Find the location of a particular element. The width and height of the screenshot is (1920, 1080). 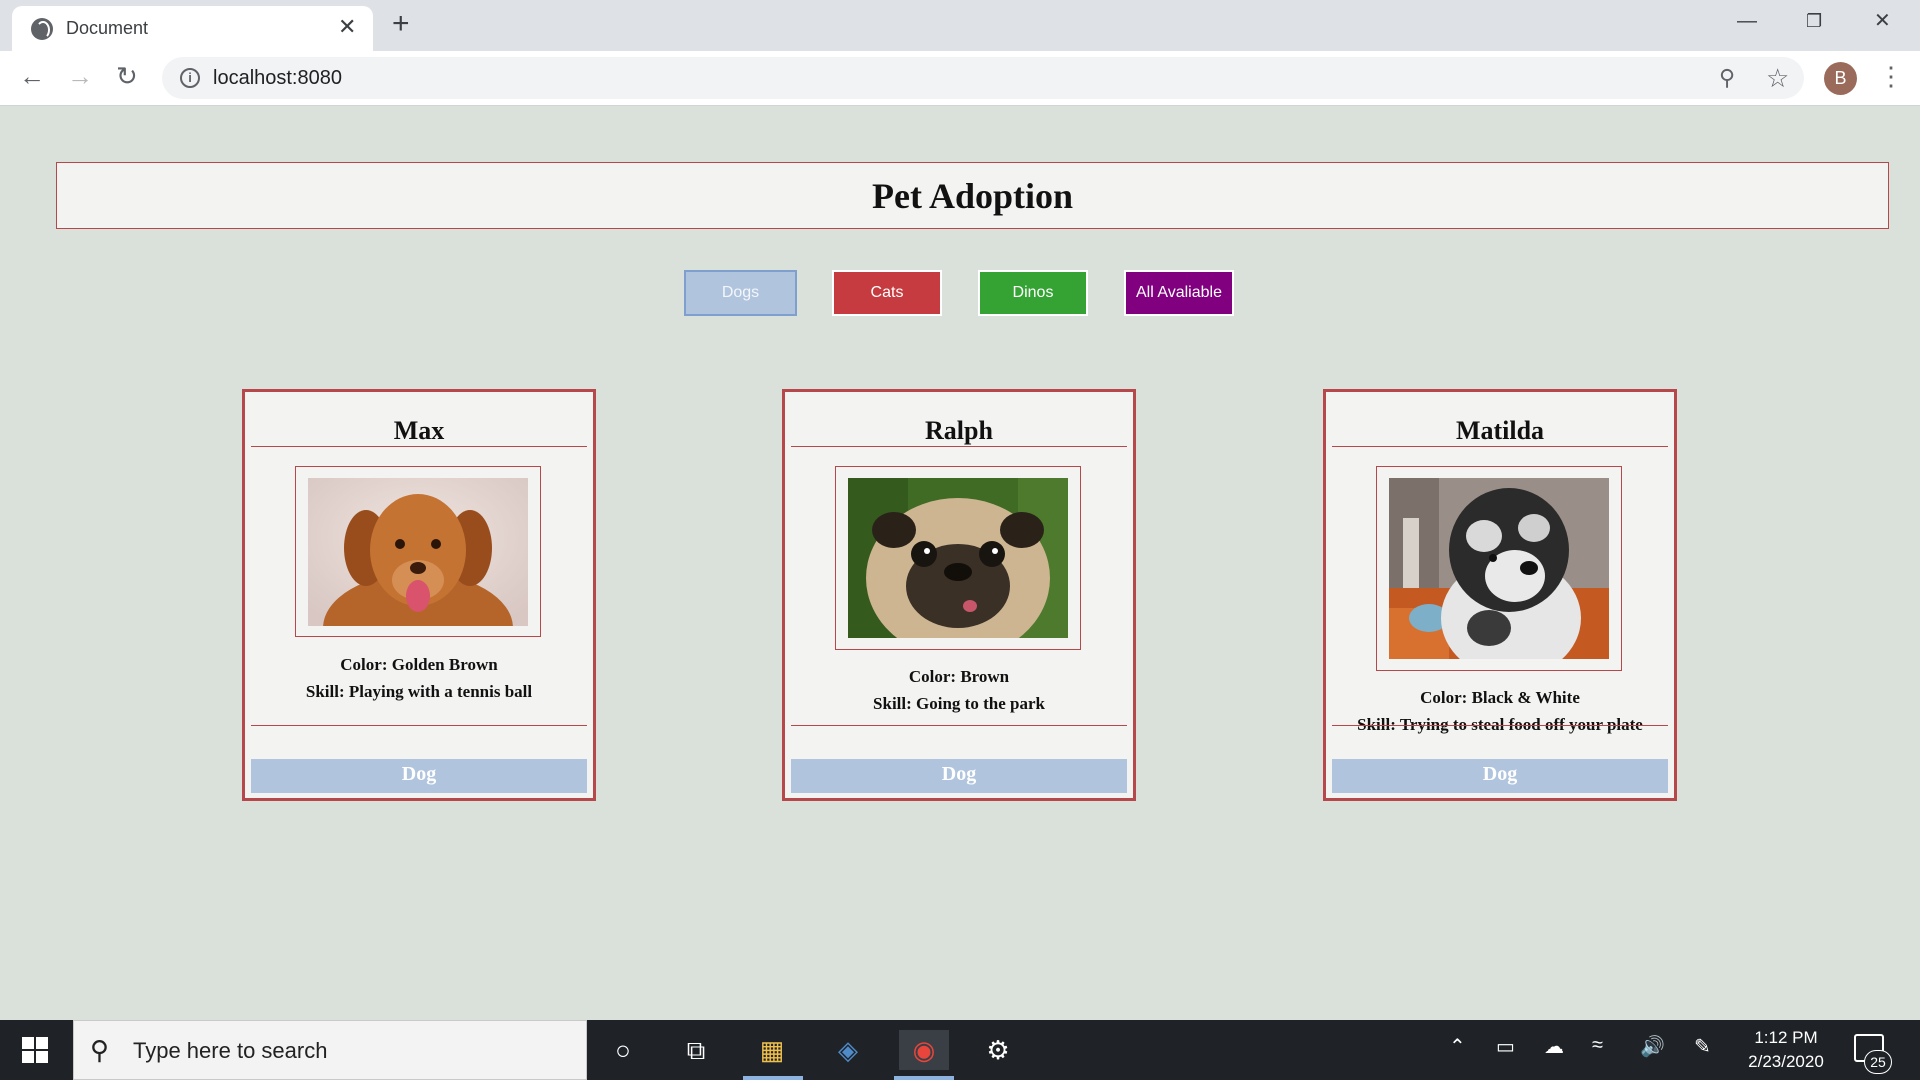

pet-color: Color: Black & White is located at coordinates (1500, 697).